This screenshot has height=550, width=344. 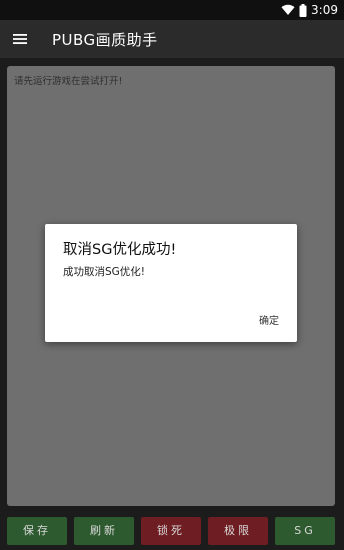 What do you see at coordinates (120, 250) in the screenshot?
I see `dialog-title: 取消SG优化成功!` at bounding box center [120, 250].